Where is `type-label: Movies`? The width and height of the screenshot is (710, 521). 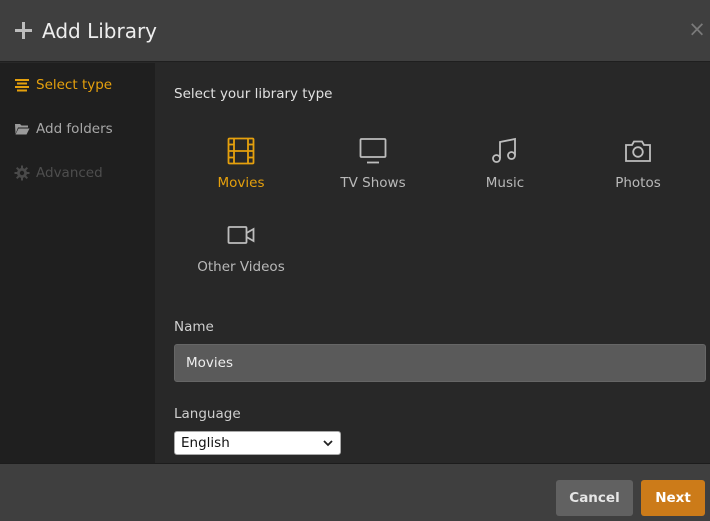
type-label: Movies is located at coordinates (241, 183).